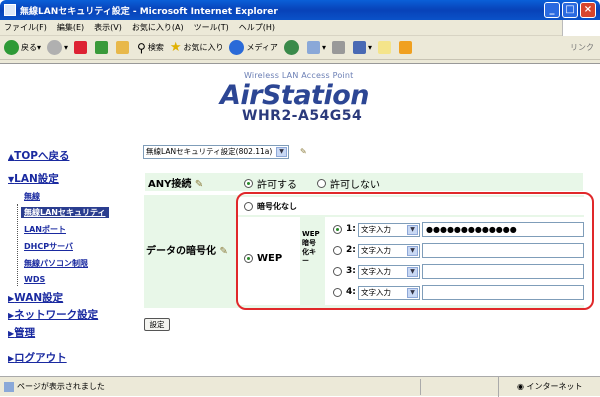  I want to click on messenger-button, so click(406, 47).